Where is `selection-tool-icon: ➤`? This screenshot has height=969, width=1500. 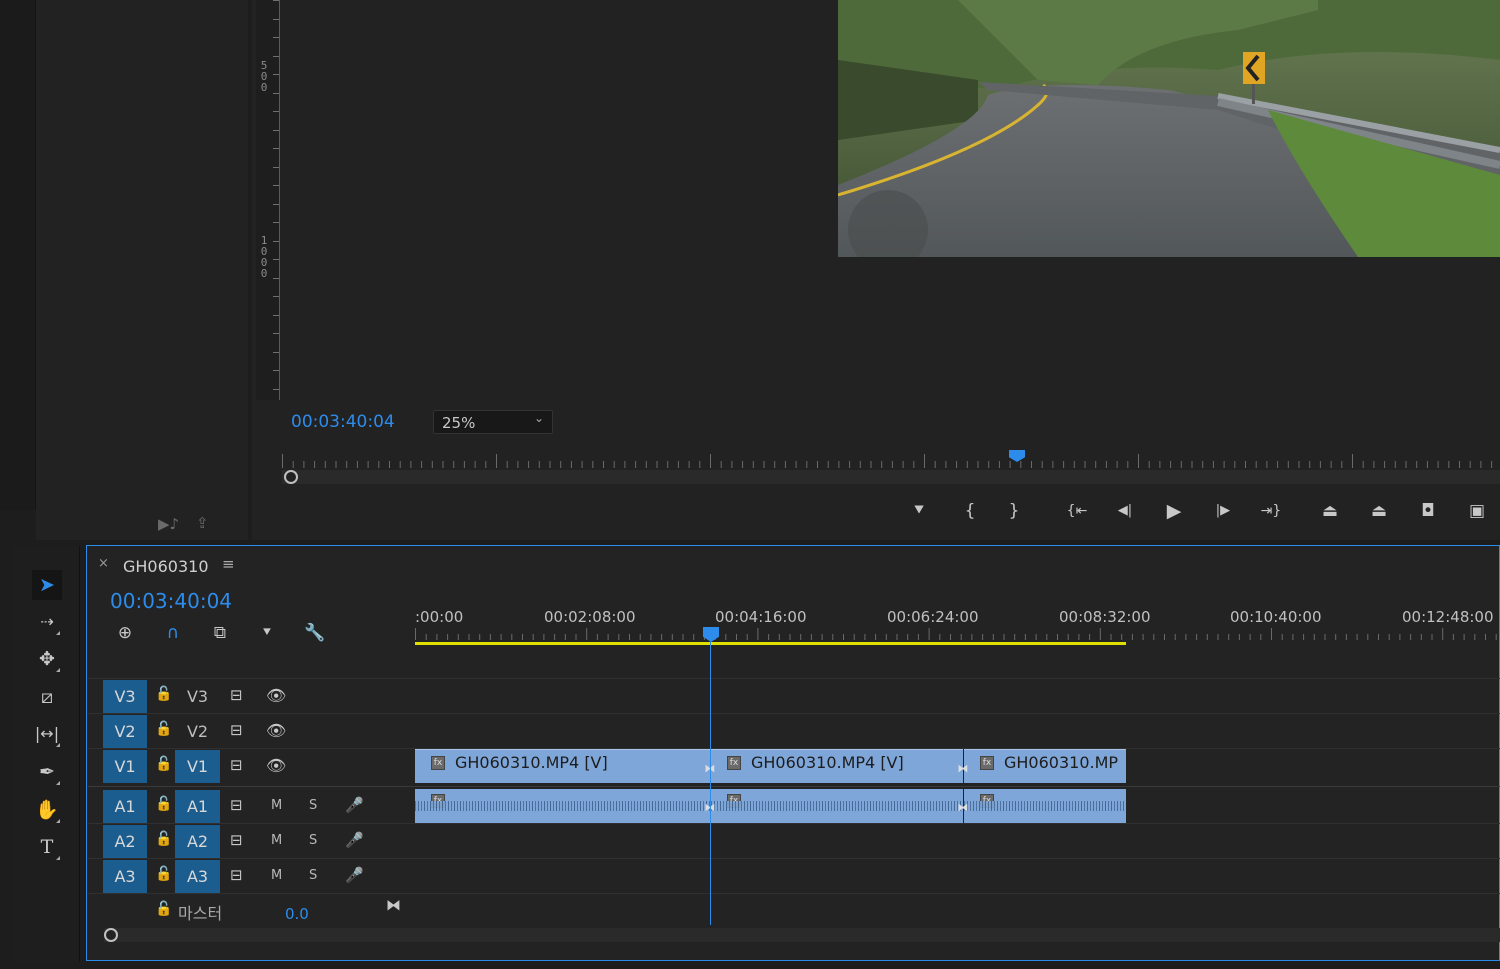
selection-tool-icon: ➤ is located at coordinates (47, 585).